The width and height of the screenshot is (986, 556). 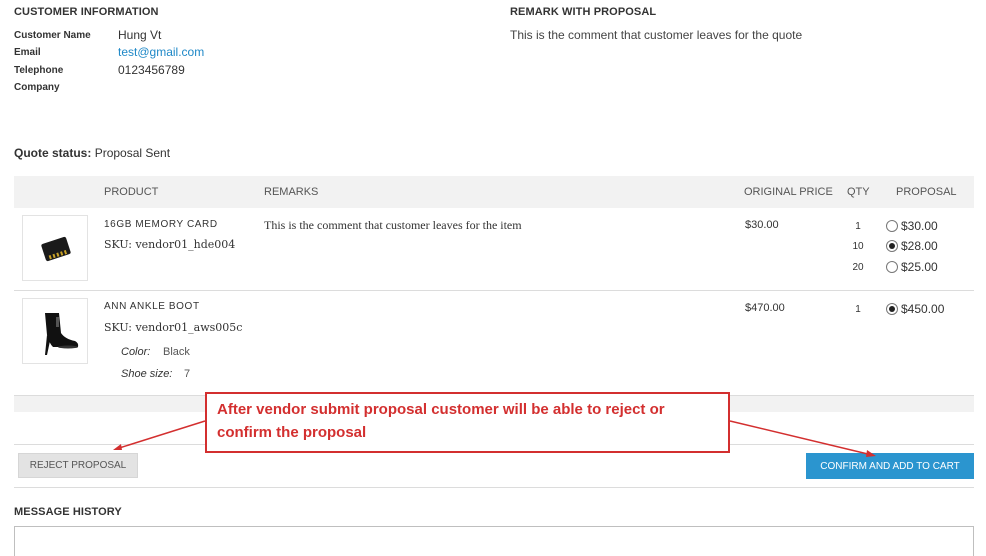 What do you see at coordinates (919, 267) in the screenshot?
I see `proposal-price: $25.00` at bounding box center [919, 267].